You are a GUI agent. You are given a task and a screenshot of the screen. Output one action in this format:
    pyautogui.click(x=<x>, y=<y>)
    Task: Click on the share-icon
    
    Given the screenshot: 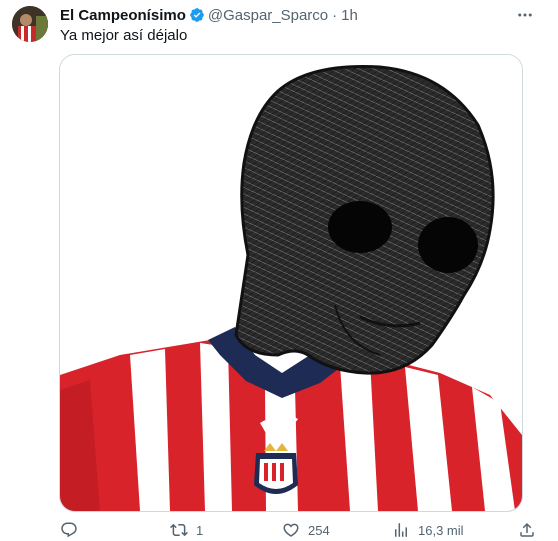 What is the action you would take?
    pyautogui.click(x=527, y=529)
    